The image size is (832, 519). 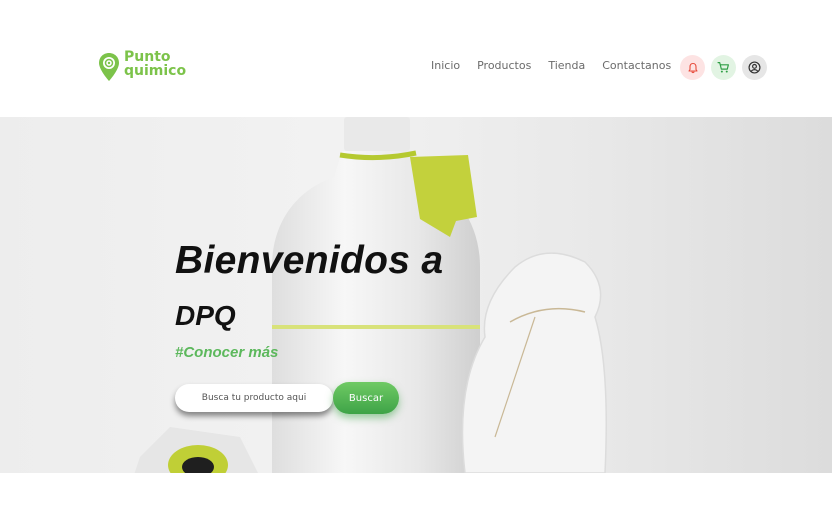 What do you see at coordinates (566, 65) in the screenshot?
I see `nav-link-tienda: Tienda` at bounding box center [566, 65].